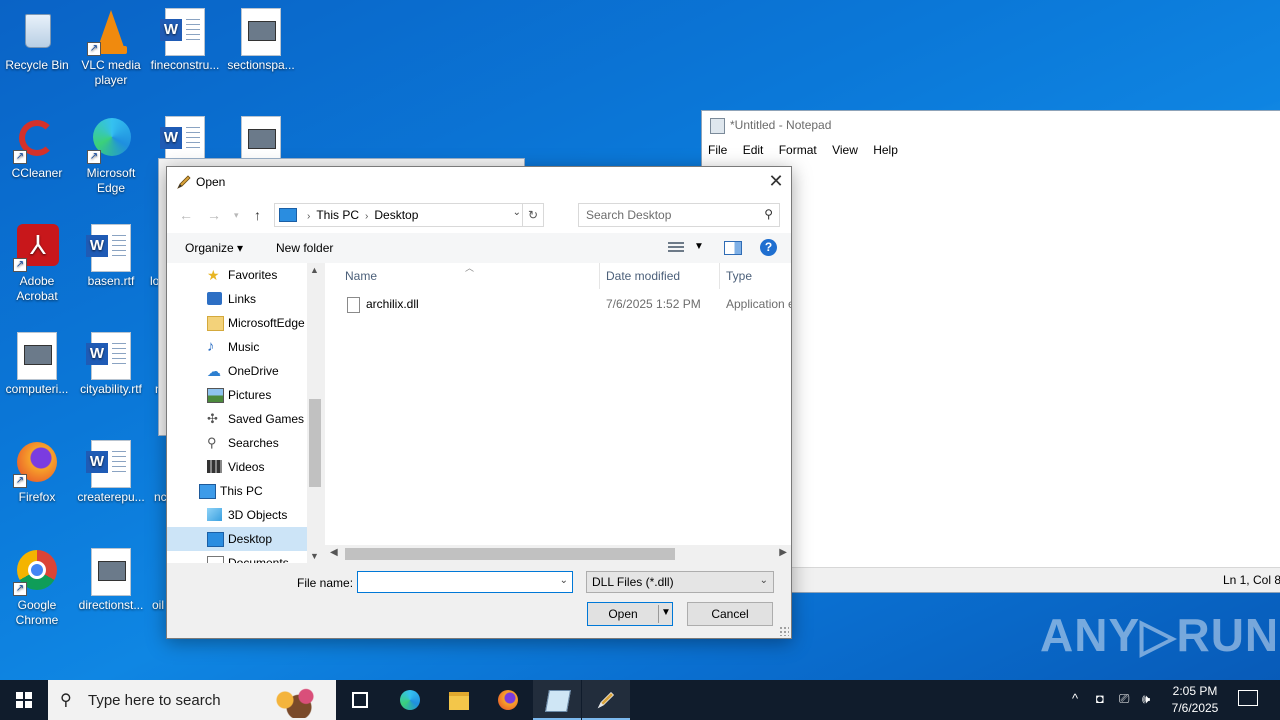  I want to click on cancel-button: Cancel, so click(730, 614).